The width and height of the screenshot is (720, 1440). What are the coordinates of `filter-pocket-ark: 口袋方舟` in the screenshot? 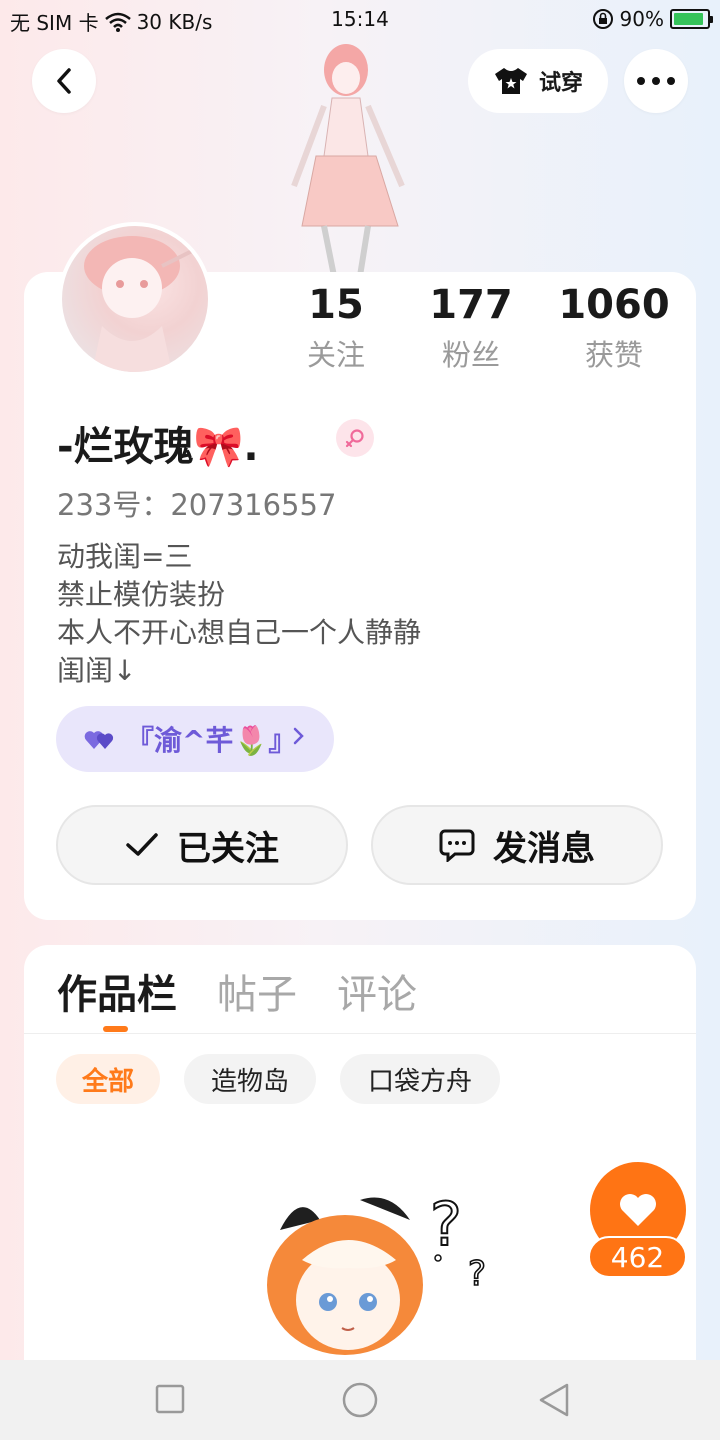 It's located at (420, 1079).